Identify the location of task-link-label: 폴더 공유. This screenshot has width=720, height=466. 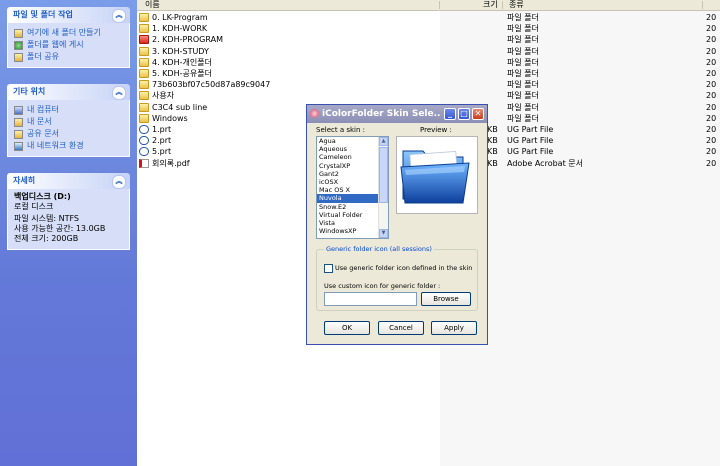
(43, 56).